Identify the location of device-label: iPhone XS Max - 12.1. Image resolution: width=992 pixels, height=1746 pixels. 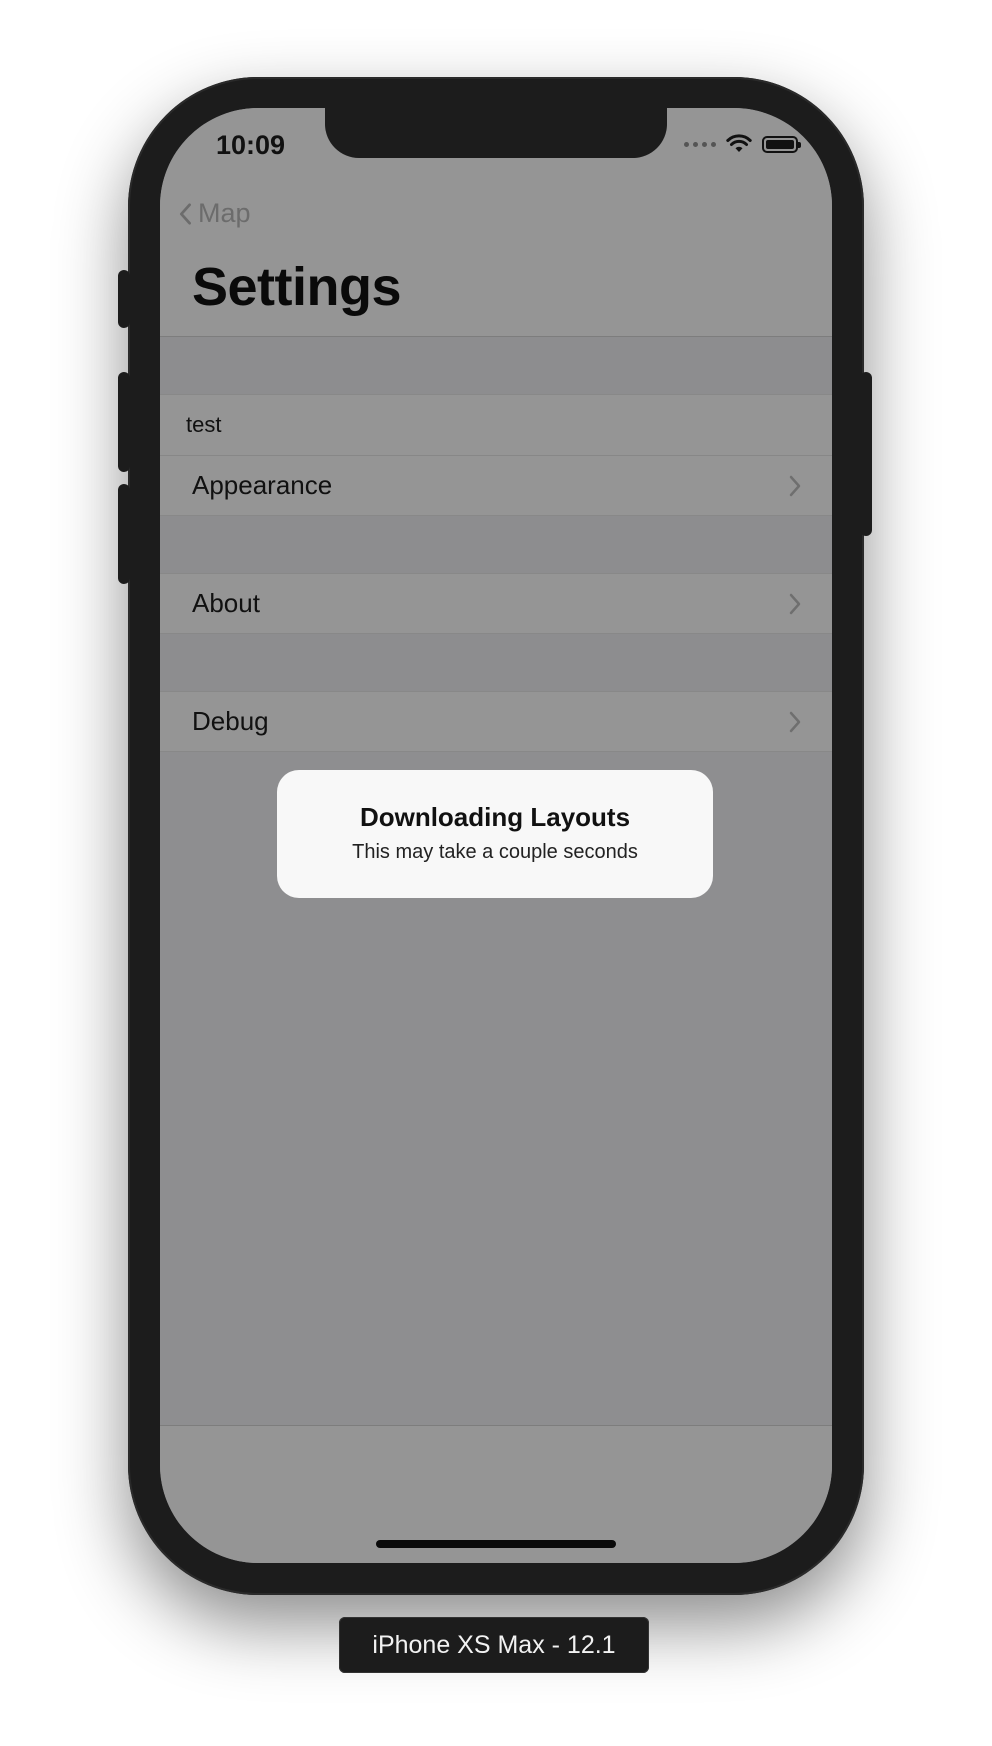
(494, 1645).